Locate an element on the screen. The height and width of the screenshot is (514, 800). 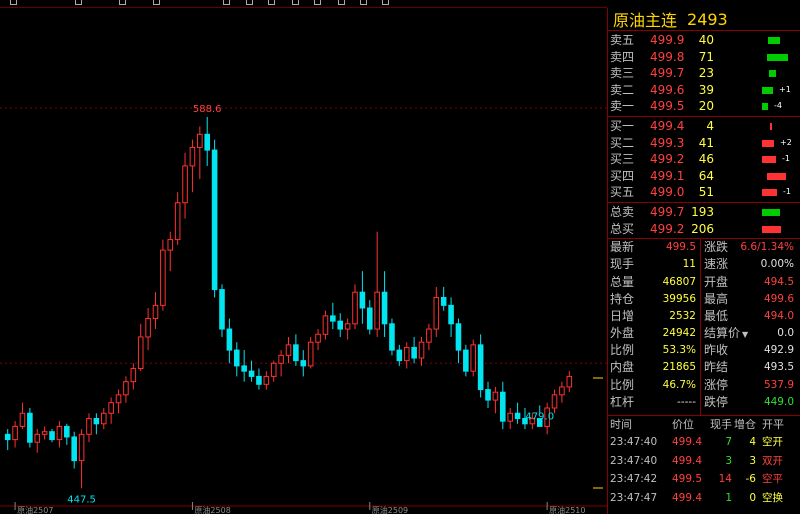
tick-row: 23:47:47 499.4 1 0 空换 is located at coordinates (704, 498).